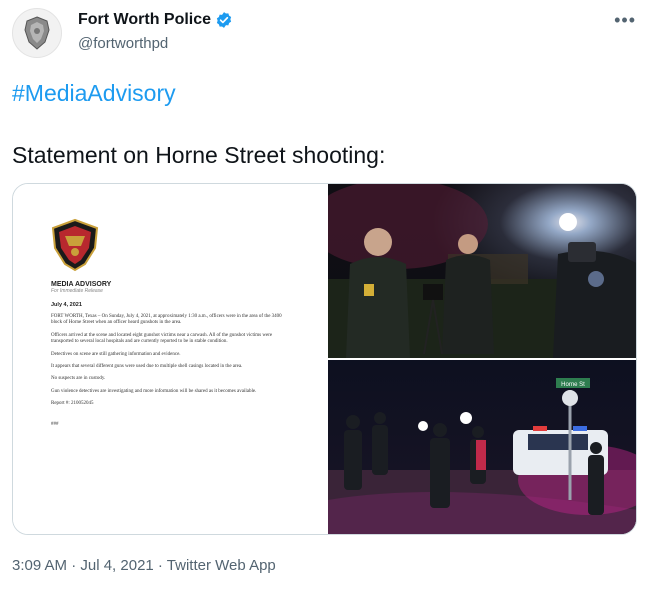 The image size is (650, 591). What do you see at coordinates (66, 305) in the screenshot?
I see `advisory-date: July 4, 2021` at bounding box center [66, 305].